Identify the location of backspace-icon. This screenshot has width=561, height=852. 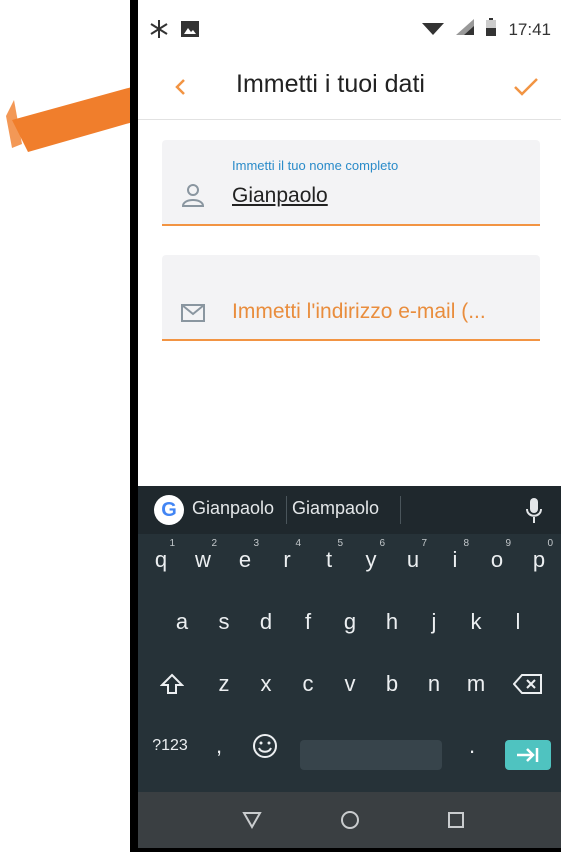
(527, 684).